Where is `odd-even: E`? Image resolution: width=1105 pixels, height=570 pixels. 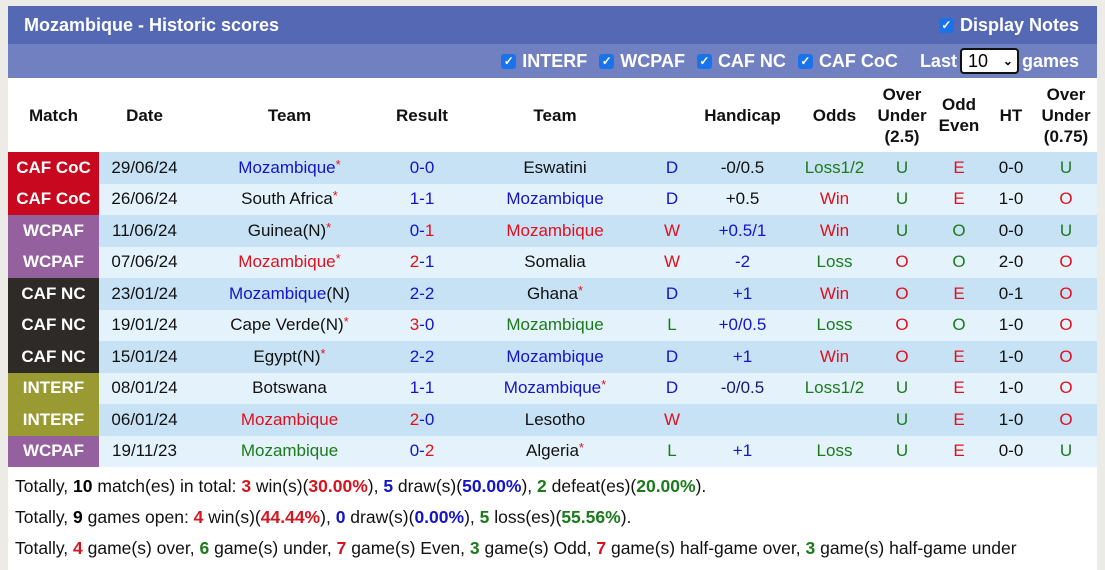
odd-even: E is located at coordinates (959, 199).